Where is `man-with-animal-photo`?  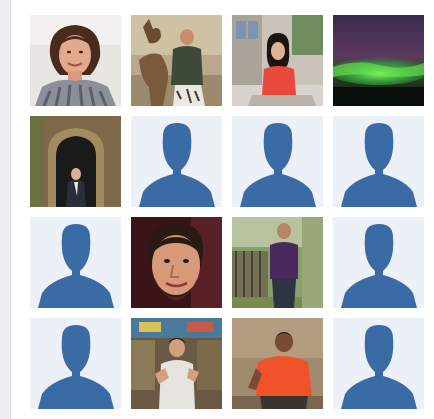 man-with-animal-photo is located at coordinates (176, 60).